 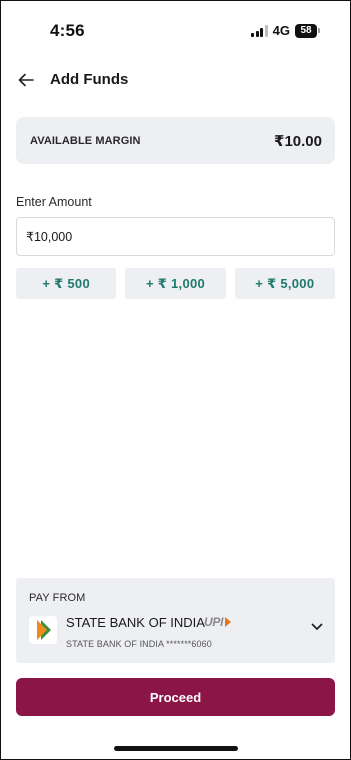 I want to click on battery-icon: 58, so click(x=307, y=30).